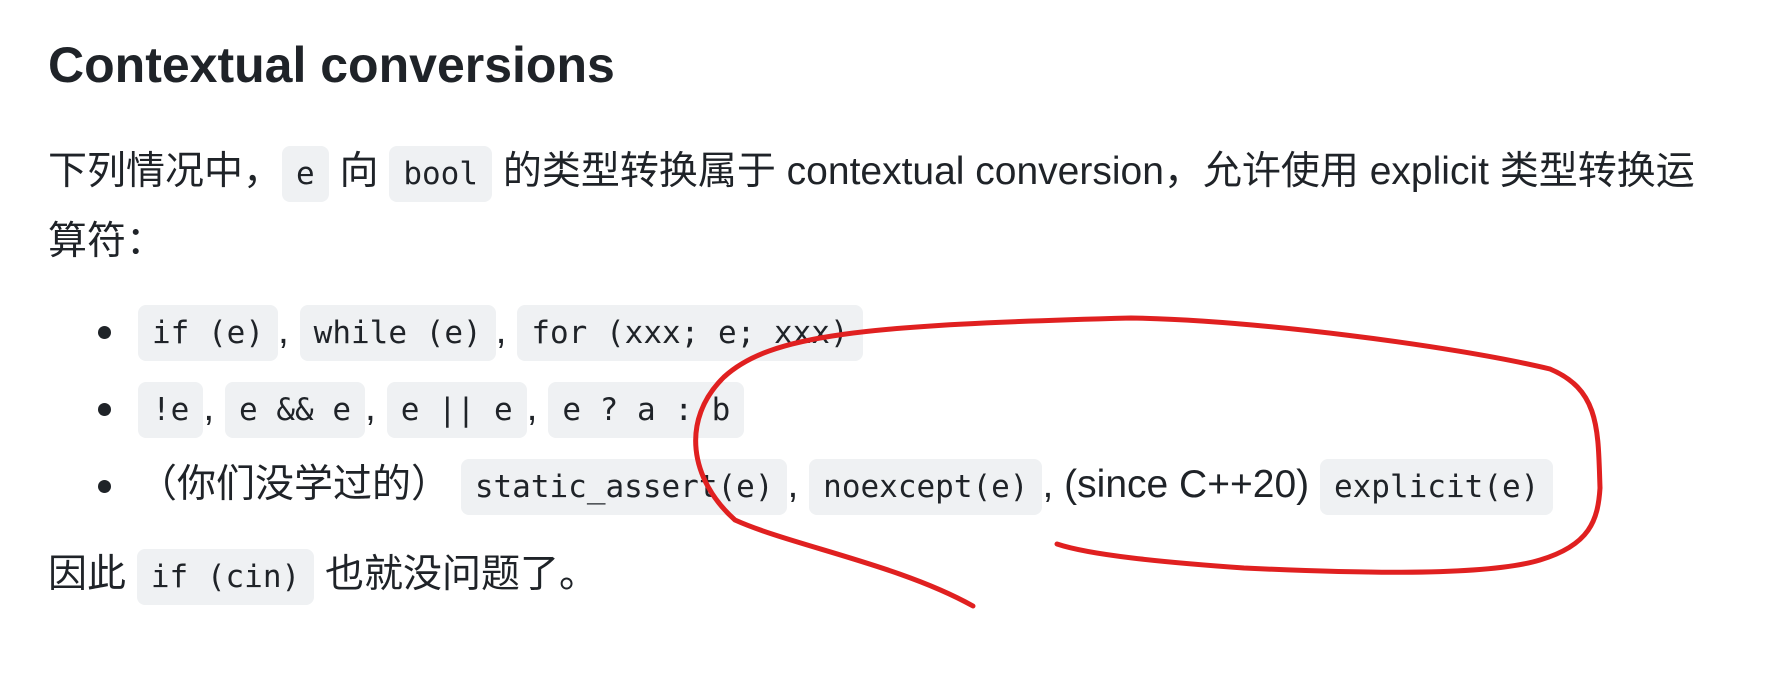 The width and height of the screenshot is (1765, 693). I want to click on text: （你们没学过的）, so click(294, 484).